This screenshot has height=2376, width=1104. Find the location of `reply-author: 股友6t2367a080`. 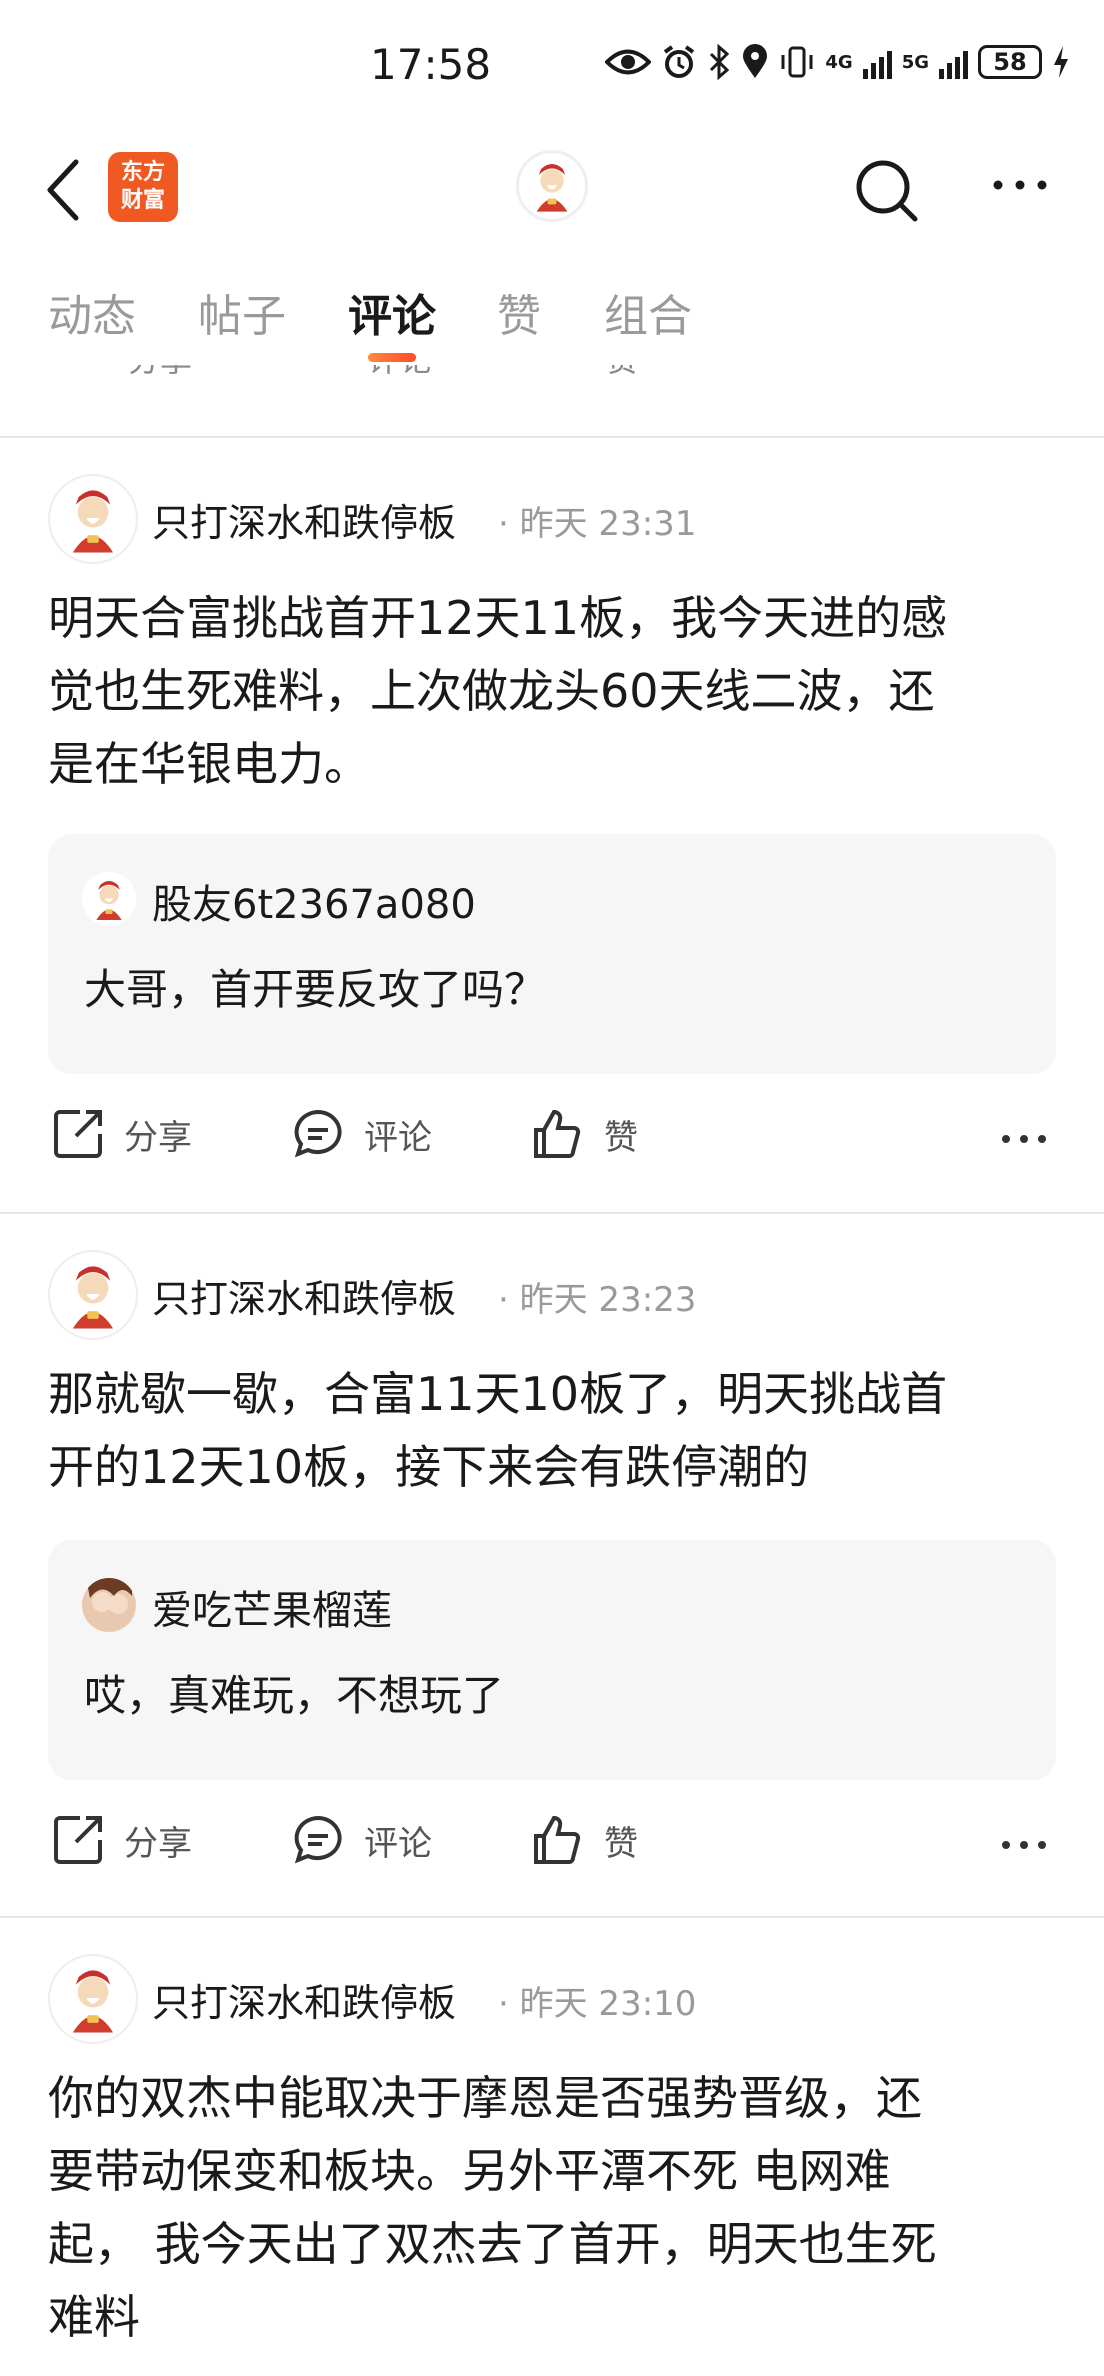

reply-author: 股友6t2367a080 is located at coordinates (314, 901).